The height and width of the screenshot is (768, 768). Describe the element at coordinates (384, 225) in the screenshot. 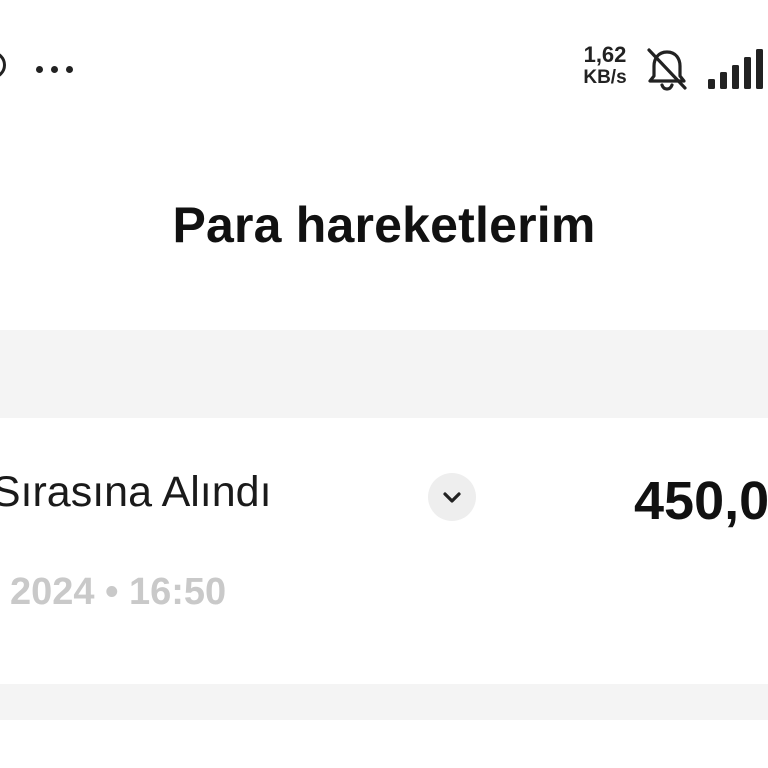

I see `page-title: Para hareketlerim` at that location.